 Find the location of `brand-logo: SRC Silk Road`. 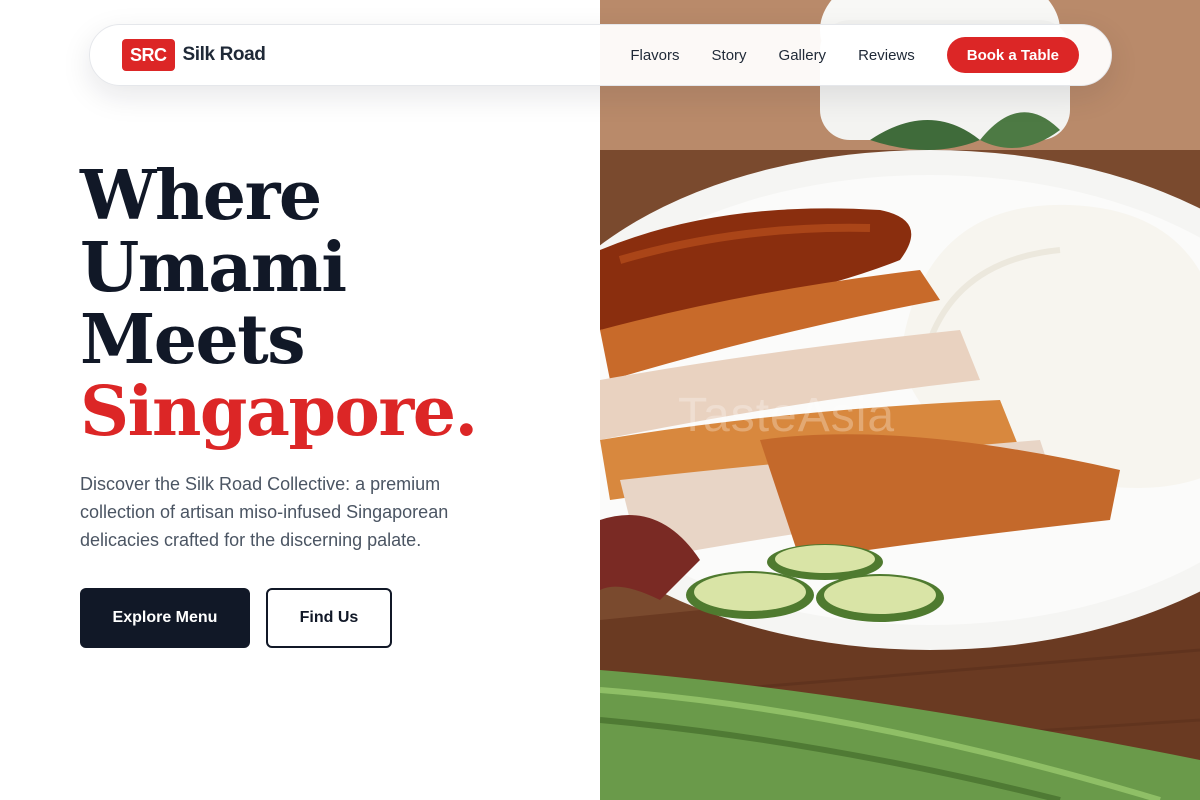

brand-logo: SRC Silk Road is located at coordinates (194, 55).